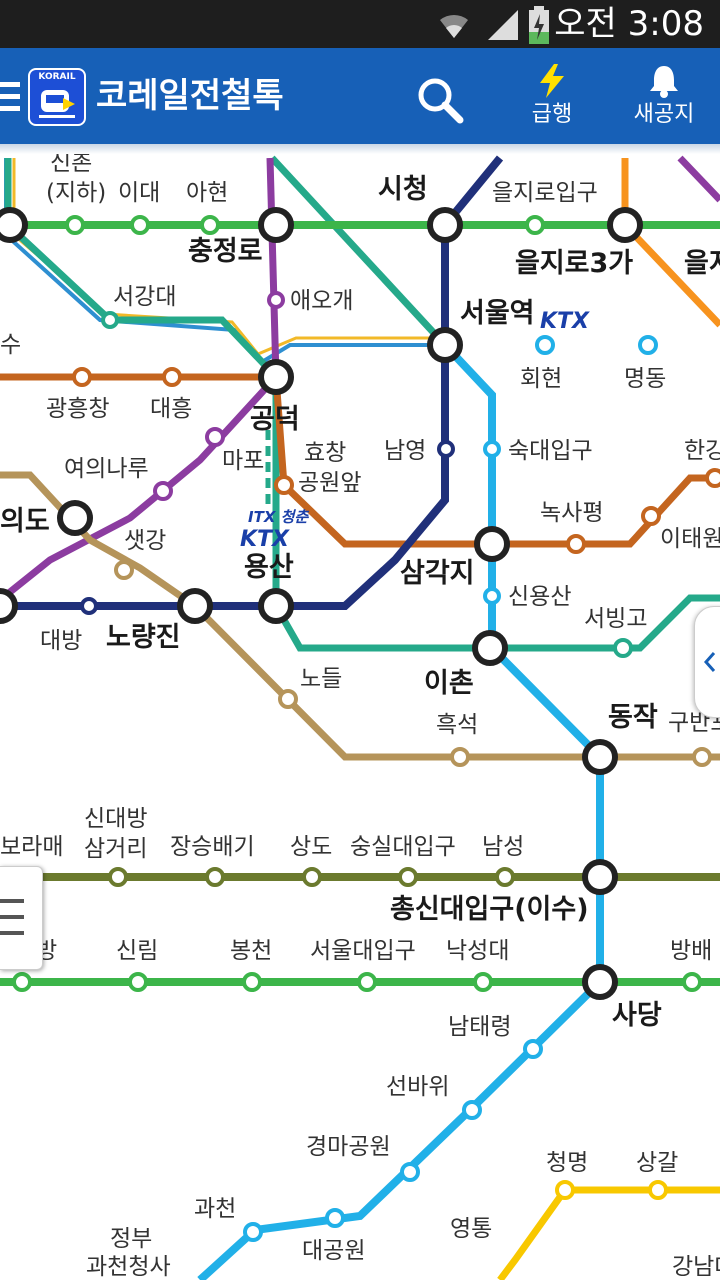  Describe the element at coordinates (321, 301) in the screenshot. I see `station-label: 애오개` at that location.